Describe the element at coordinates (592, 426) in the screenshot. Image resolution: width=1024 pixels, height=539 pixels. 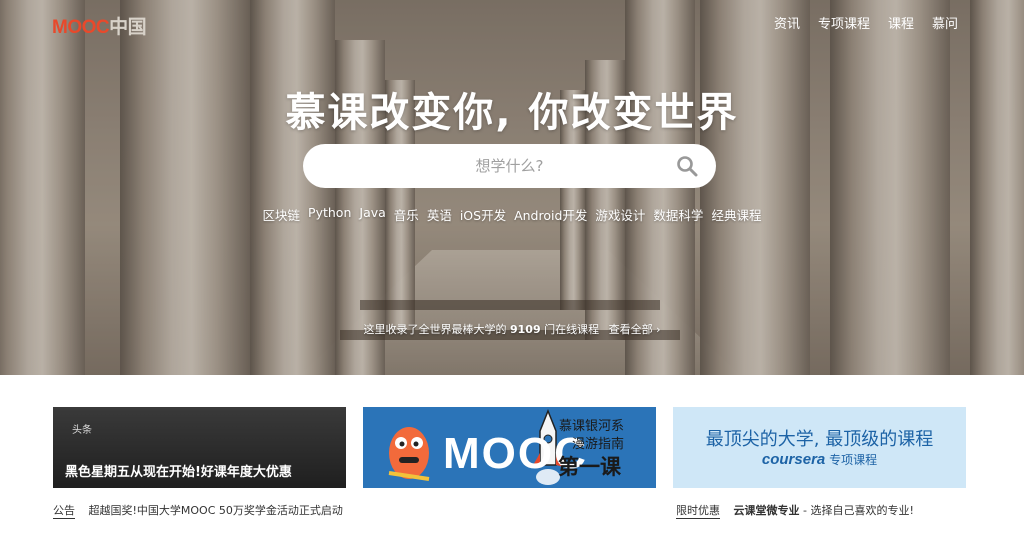
I see `card-sub1: 慕课银河系` at that location.